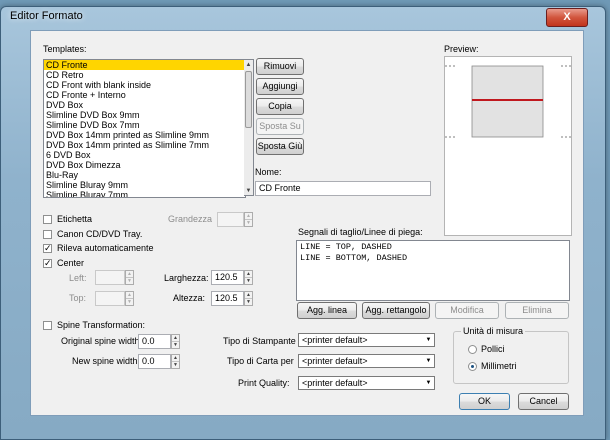  What do you see at coordinates (144, 165) in the screenshot?
I see `template-list-item: DVD Box Dimezza` at bounding box center [144, 165].